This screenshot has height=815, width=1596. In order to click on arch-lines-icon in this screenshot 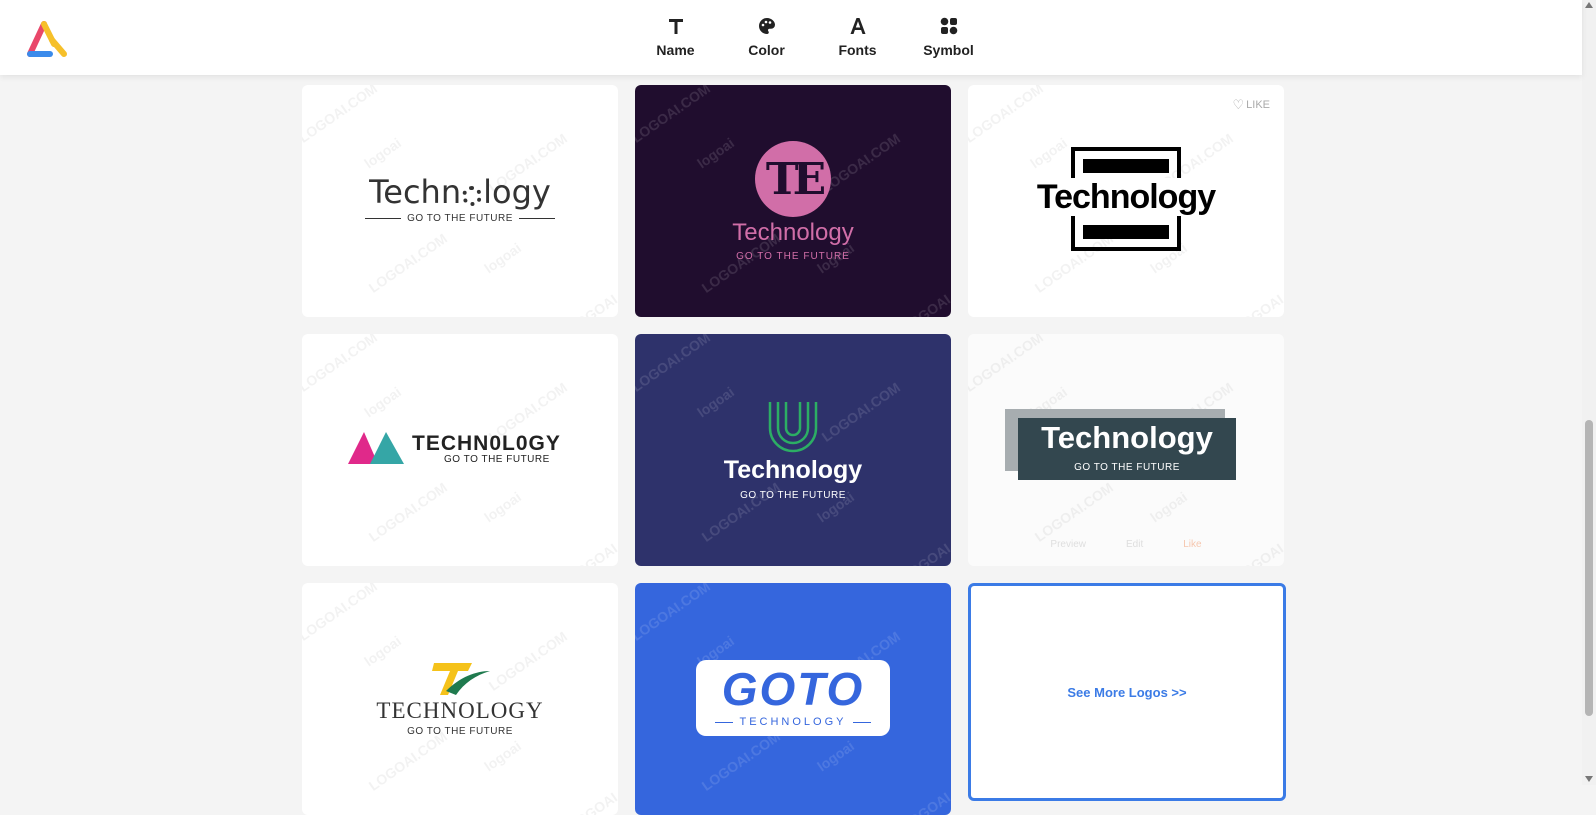, I will do `click(793, 427)`.